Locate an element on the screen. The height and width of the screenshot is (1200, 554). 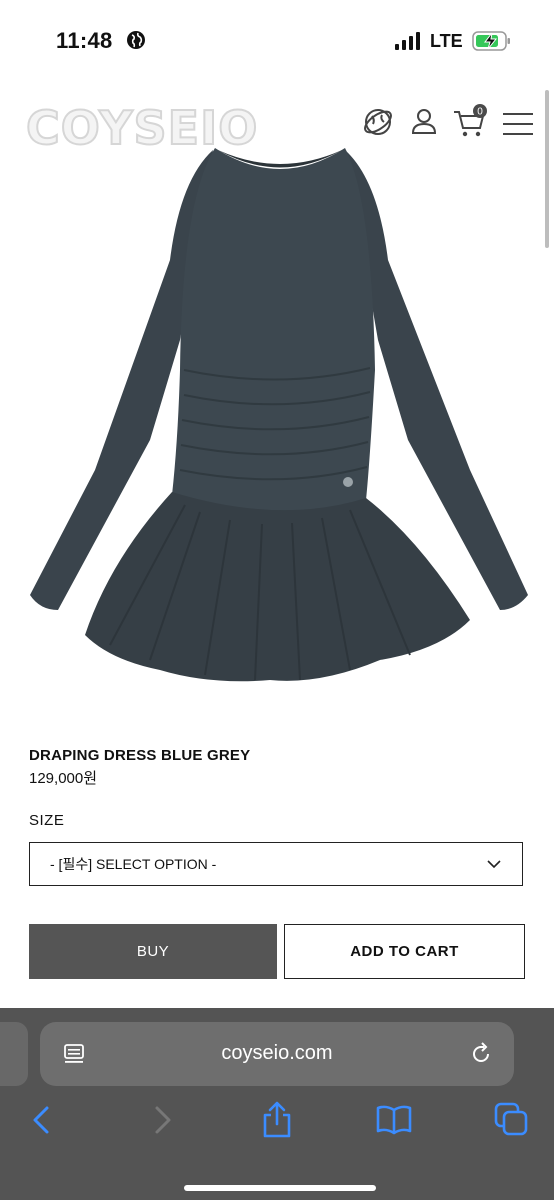
cart-count: 0 is located at coordinates (480, 112).